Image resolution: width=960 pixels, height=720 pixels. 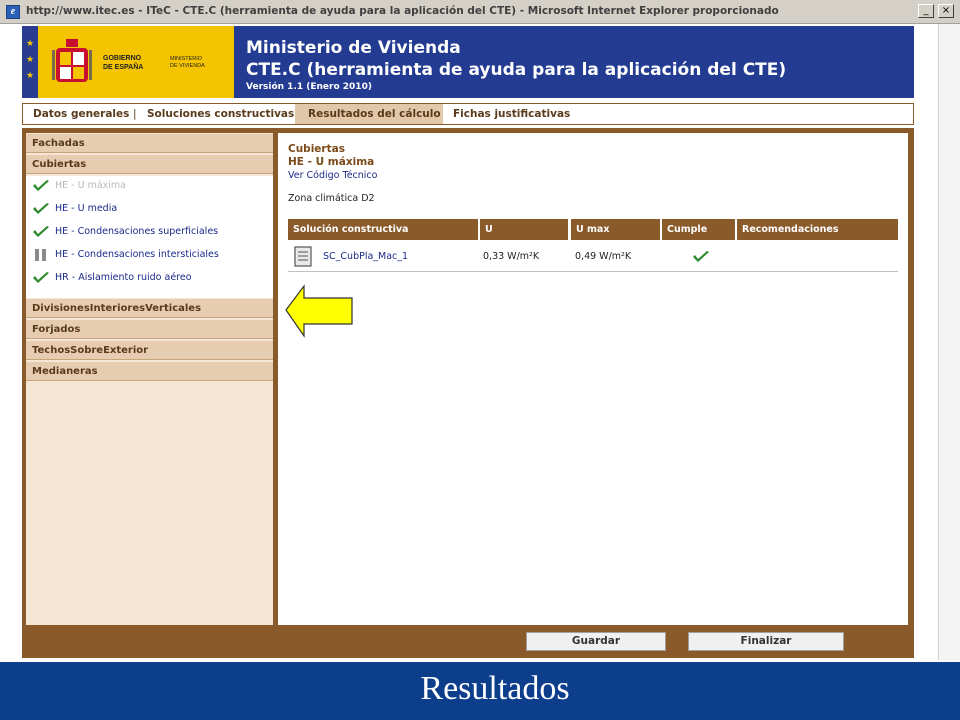 What do you see at coordinates (112, 278) in the screenshot?
I see `sidebar-item-aislamiento-ruido: HR - Aislamiento ruido aéreo` at bounding box center [112, 278].